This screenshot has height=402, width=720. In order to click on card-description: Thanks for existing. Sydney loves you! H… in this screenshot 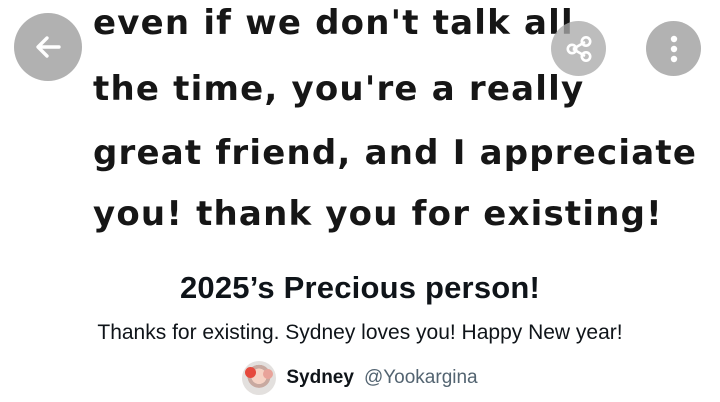, I will do `click(360, 332)`.